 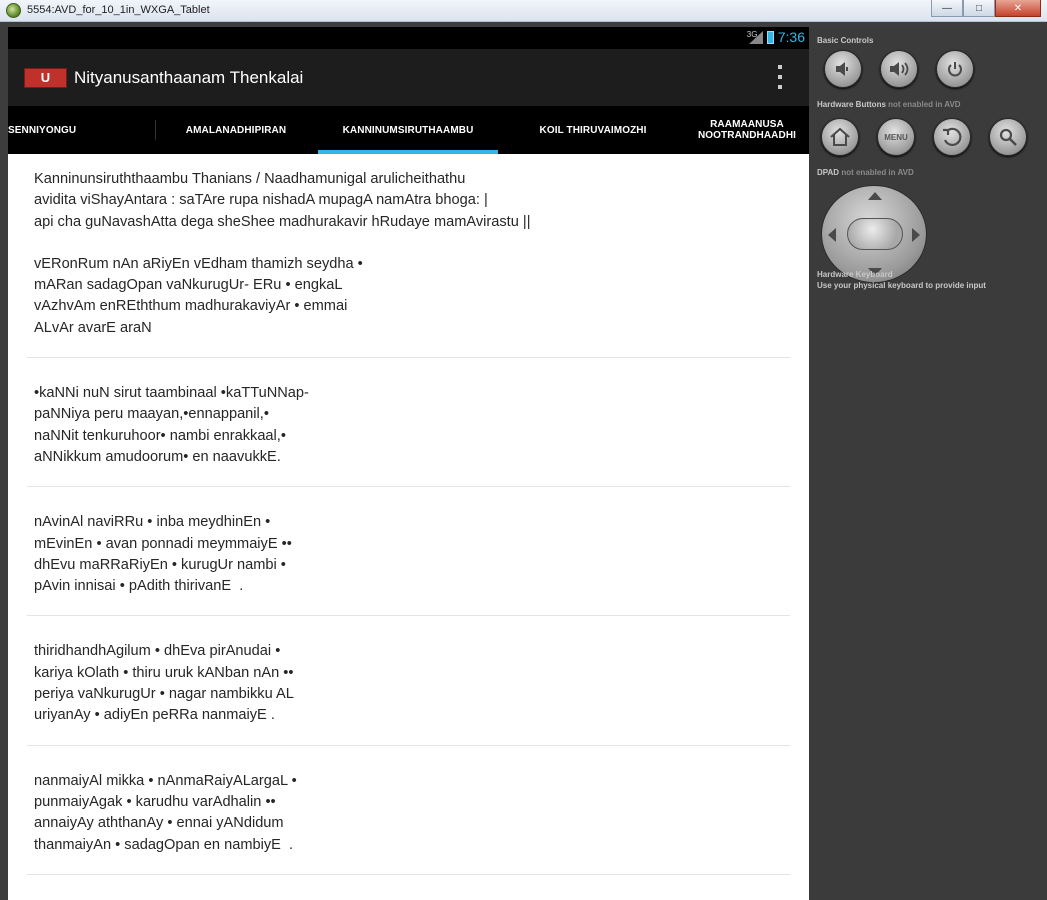 What do you see at coordinates (1008, 137) in the screenshot?
I see `search-icon` at bounding box center [1008, 137].